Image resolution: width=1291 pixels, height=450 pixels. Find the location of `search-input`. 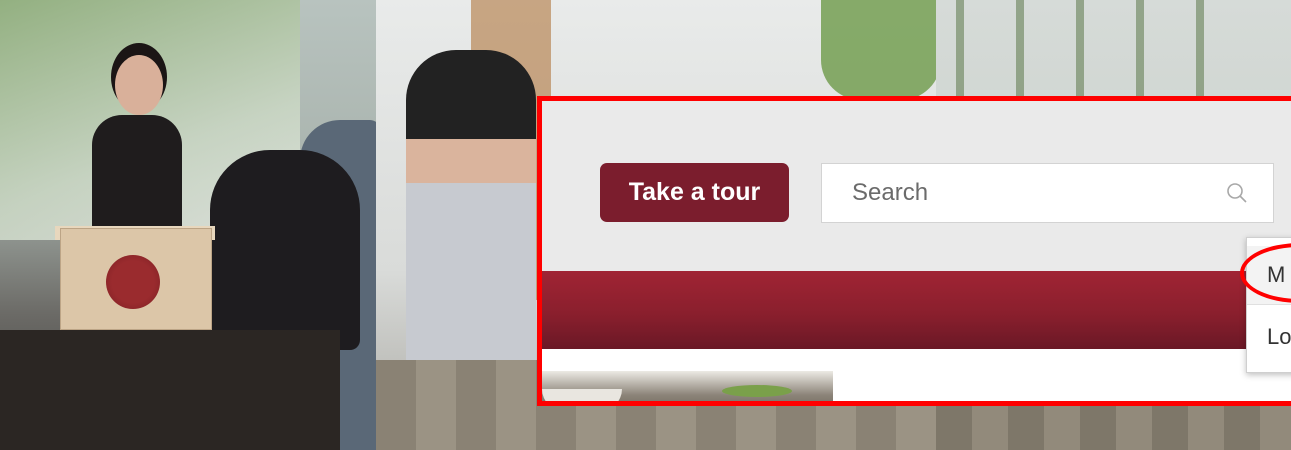

search-input is located at coordinates (1037, 193).